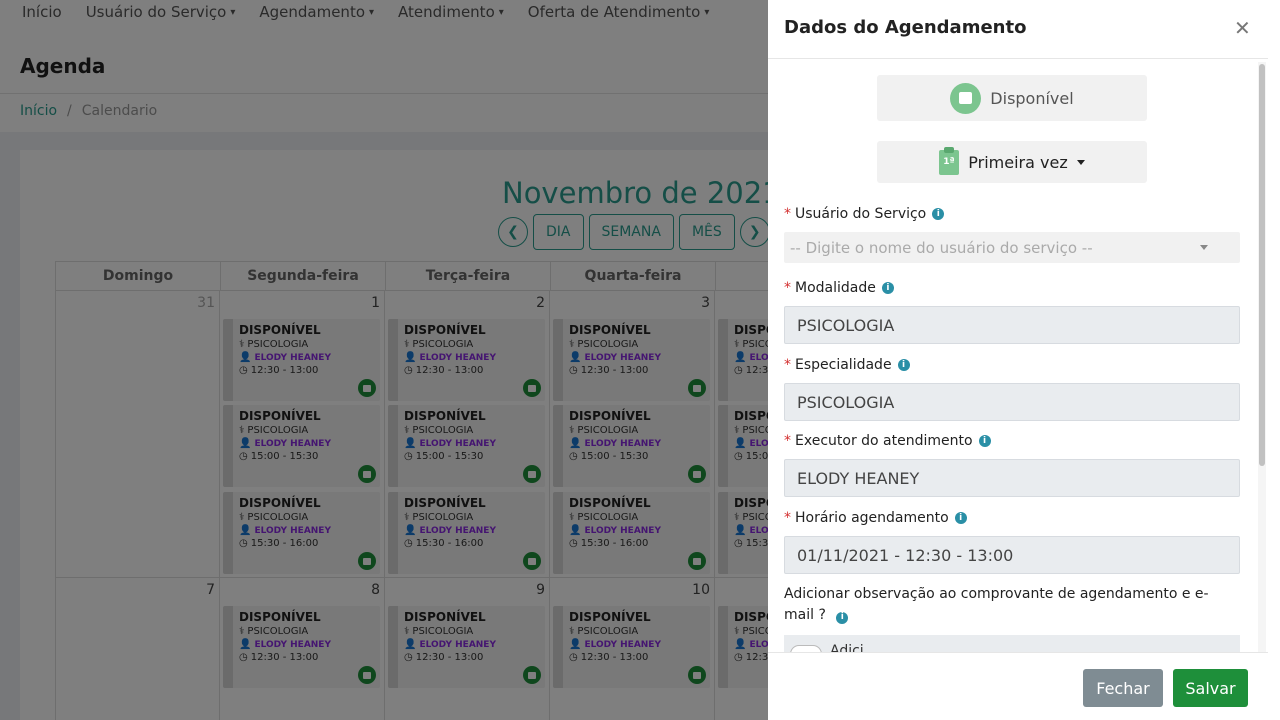 Image resolution: width=1280 pixels, height=720 pixels. What do you see at coordinates (905, 27) in the screenshot?
I see `panel-title: Dados do Agendamento` at bounding box center [905, 27].